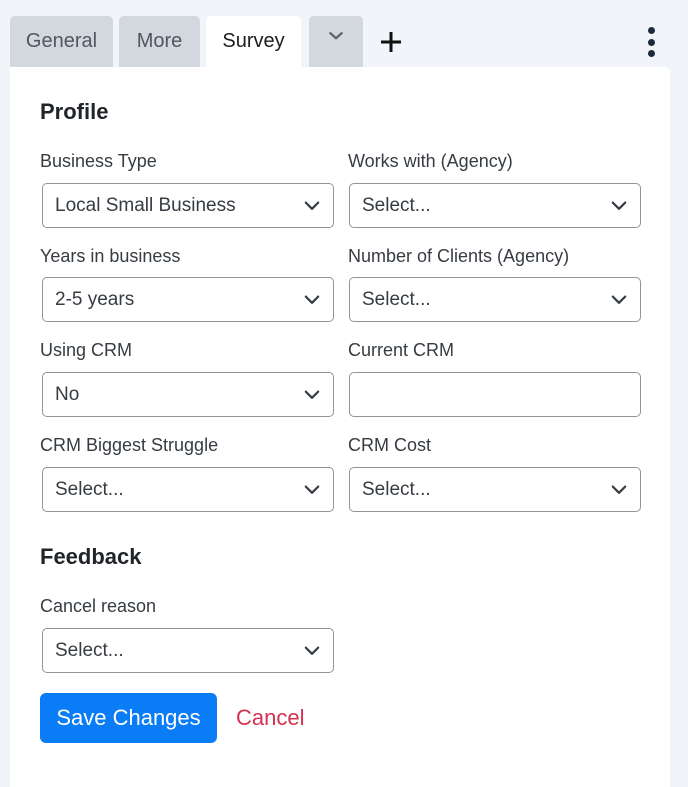 Image resolution: width=688 pixels, height=787 pixels. Describe the element at coordinates (98, 606) in the screenshot. I see `cancel-reason-label: Cancel reason` at that location.